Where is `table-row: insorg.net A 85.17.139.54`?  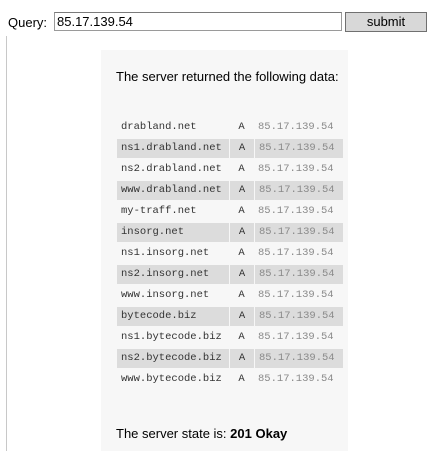 table-row: insorg.net A 85.17.139.54 is located at coordinates (230, 232).